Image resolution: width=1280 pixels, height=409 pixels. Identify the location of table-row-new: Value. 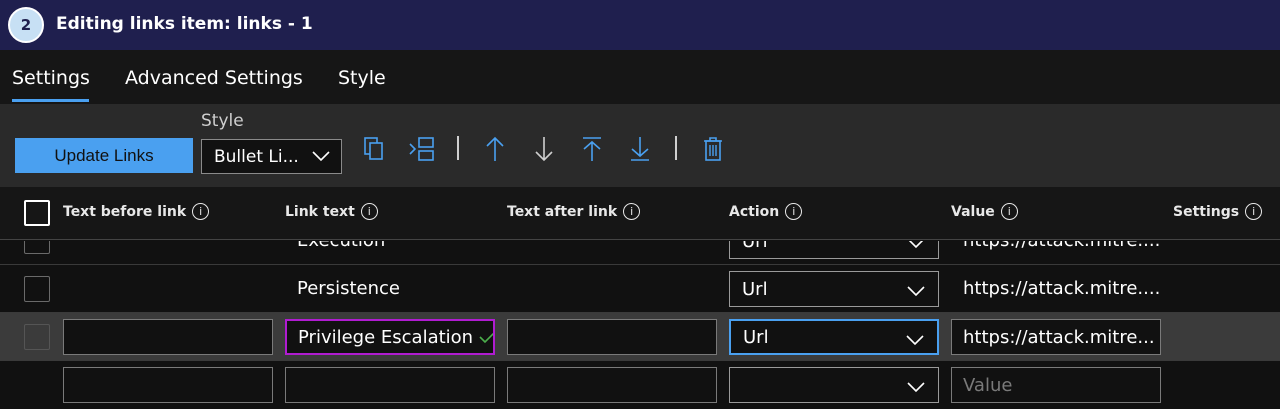
(640, 385).